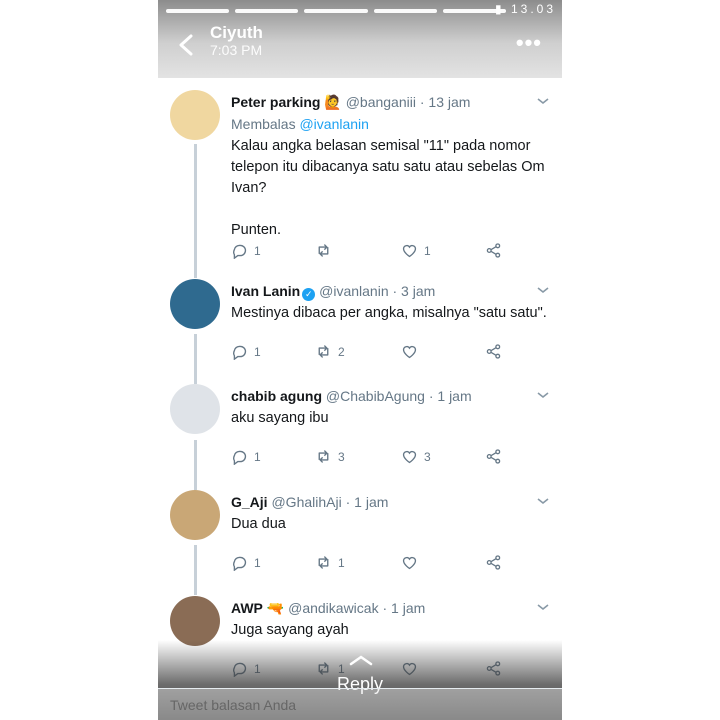  What do you see at coordinates (381, 102) in the screenshot?
I see `user-handle: @banganiii` at bounding box center [381, 102].